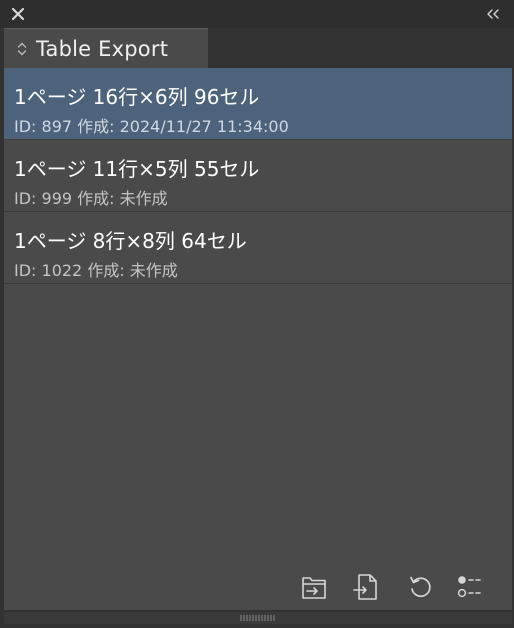  I want to click on collapse-panel-button, so click(493, 14).